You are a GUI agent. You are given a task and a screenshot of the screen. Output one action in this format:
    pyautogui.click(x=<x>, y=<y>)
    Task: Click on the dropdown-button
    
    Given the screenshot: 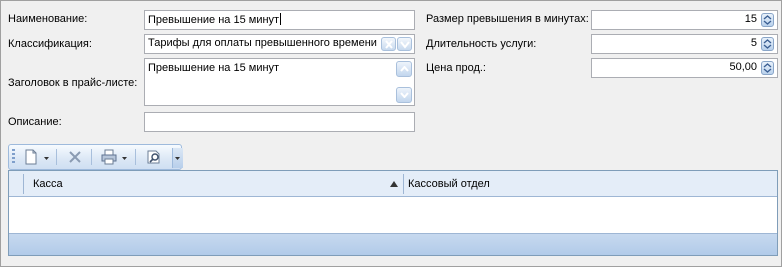 What is the action you would take?
    pyautogui.click(x=404, y=44)
    